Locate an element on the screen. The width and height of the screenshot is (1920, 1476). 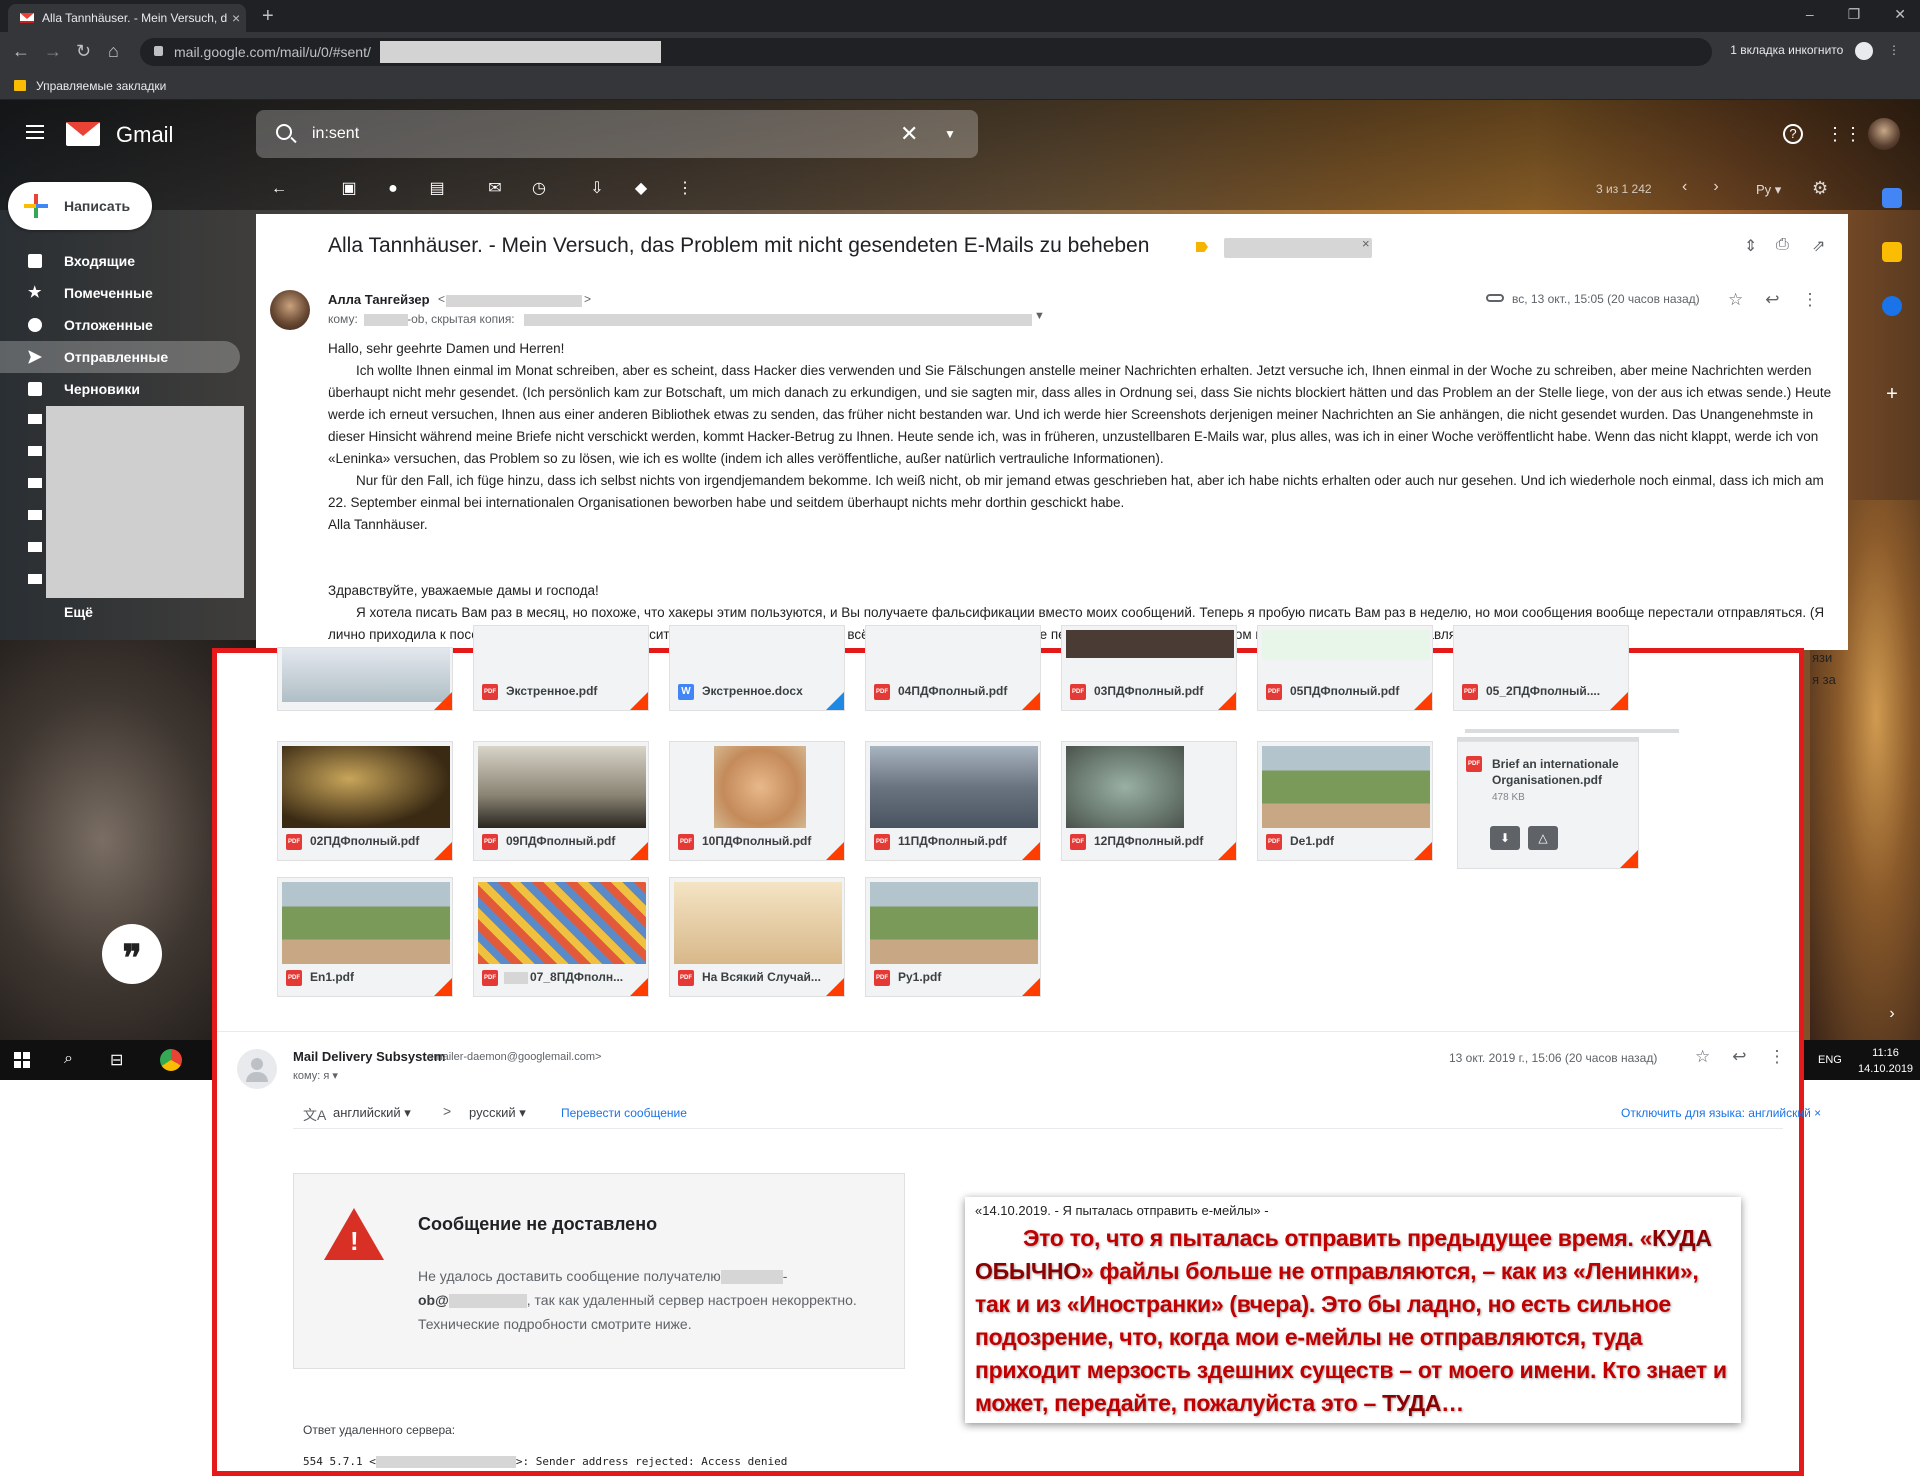
archive-icon: ▣ is located at coordinates (349, 189).